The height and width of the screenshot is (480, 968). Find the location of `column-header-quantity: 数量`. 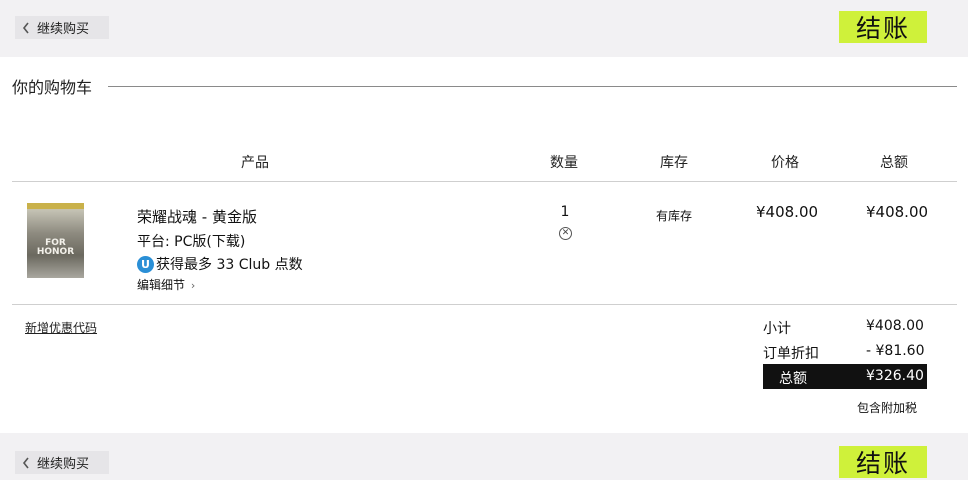

column-header-quantity: 数量 is located at coordinates (564, 163).